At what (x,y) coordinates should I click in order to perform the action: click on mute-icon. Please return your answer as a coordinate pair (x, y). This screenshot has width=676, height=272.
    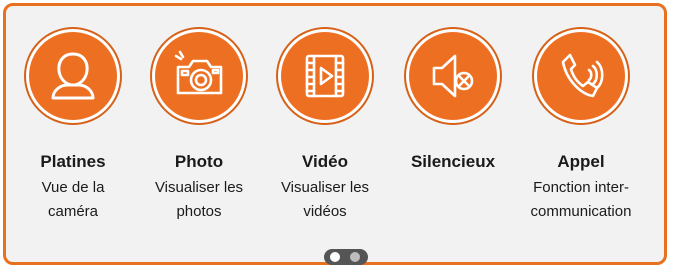
    Looking at the image, I should click on (453, 76).